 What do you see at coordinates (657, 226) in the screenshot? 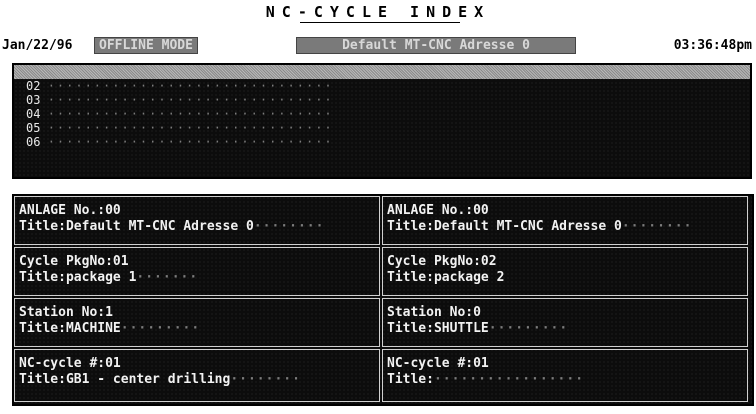
I see `right-anlage-fill: ········` at bounding box center [657, 226].